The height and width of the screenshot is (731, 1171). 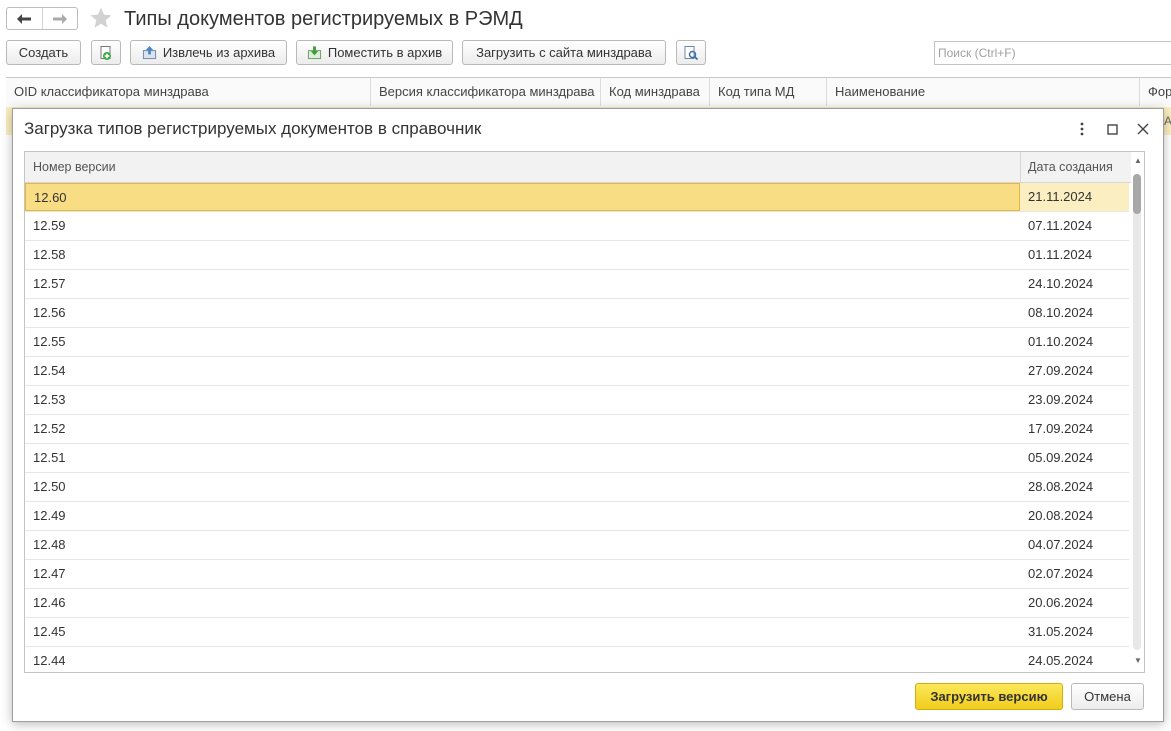 I want to click on extract-from-archive-button: Извлечь из архива, so click(x=208, y=52).